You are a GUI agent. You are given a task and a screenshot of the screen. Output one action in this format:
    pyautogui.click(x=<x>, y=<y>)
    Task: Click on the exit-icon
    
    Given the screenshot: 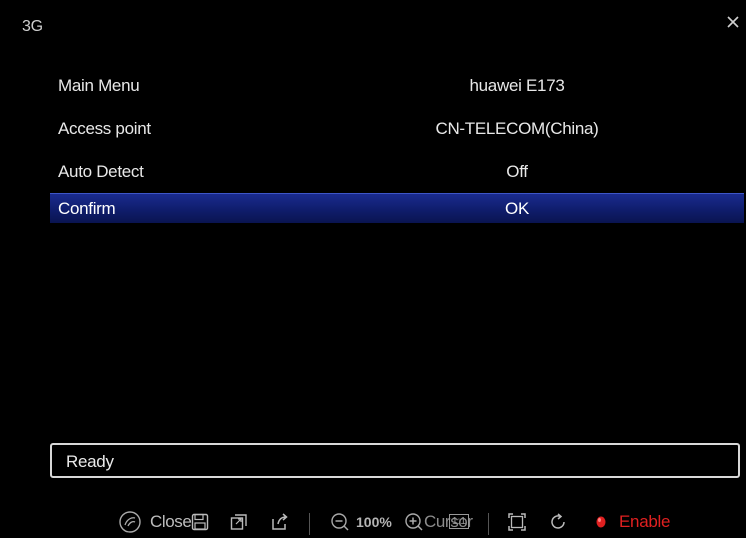 What is the action you would take?
    pyautogui.click(x=130, y=522)
    